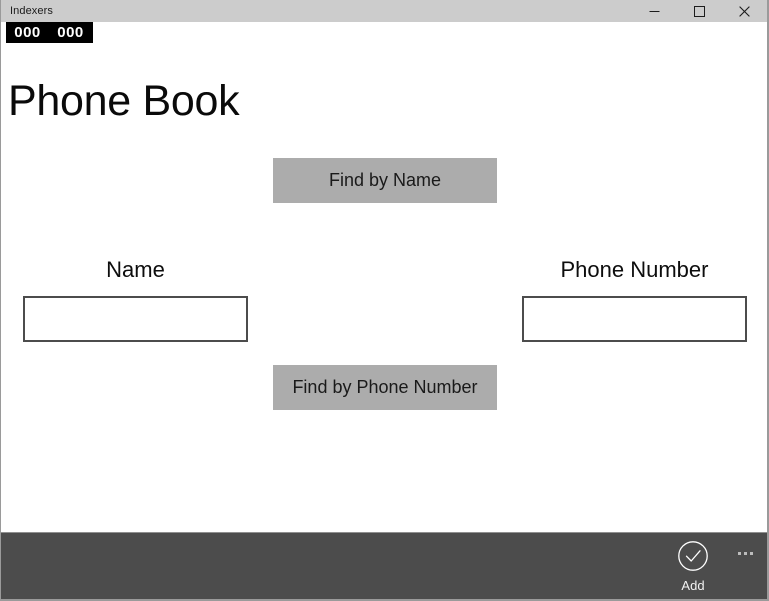 The width and height of the screenshot is (769, 601). I want to click on add-command-label: Add, so click(693, 585).